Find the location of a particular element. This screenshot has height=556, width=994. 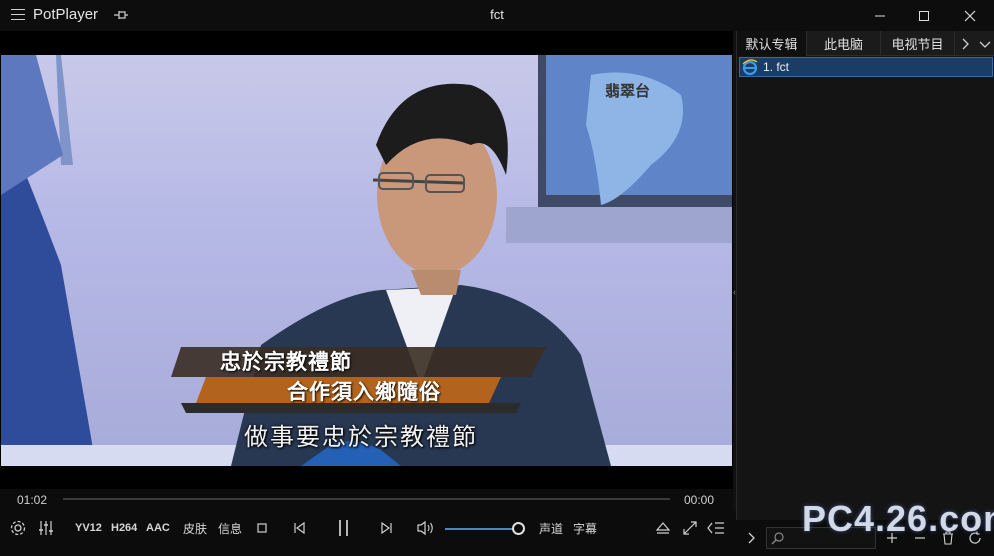

minimize-icon is located at coordinates (880, 15).